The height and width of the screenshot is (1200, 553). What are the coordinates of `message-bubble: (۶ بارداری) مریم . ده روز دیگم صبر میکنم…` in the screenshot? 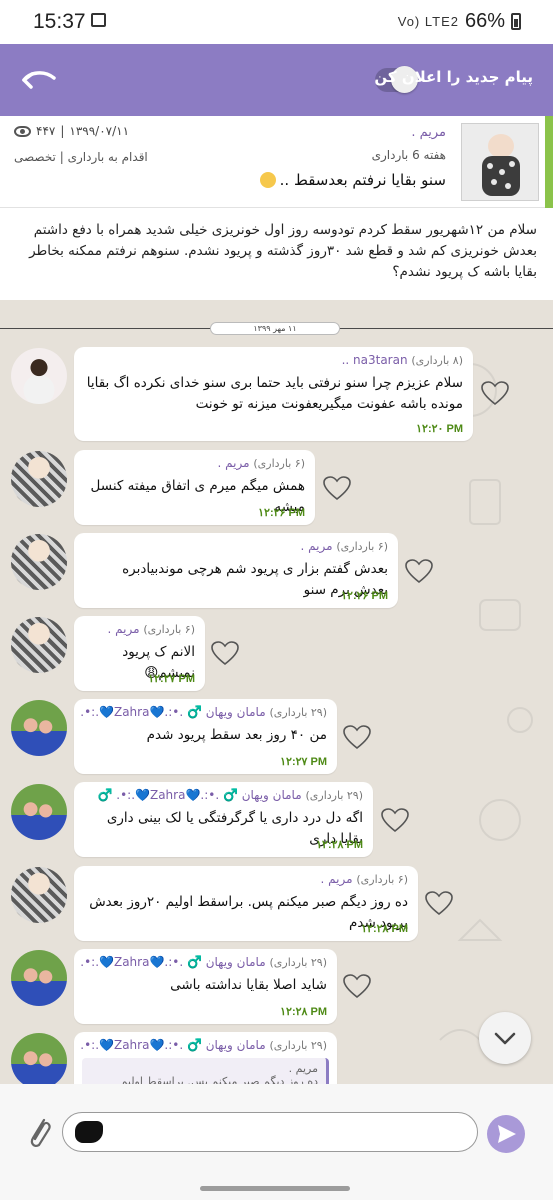 It's located at (246, 903).